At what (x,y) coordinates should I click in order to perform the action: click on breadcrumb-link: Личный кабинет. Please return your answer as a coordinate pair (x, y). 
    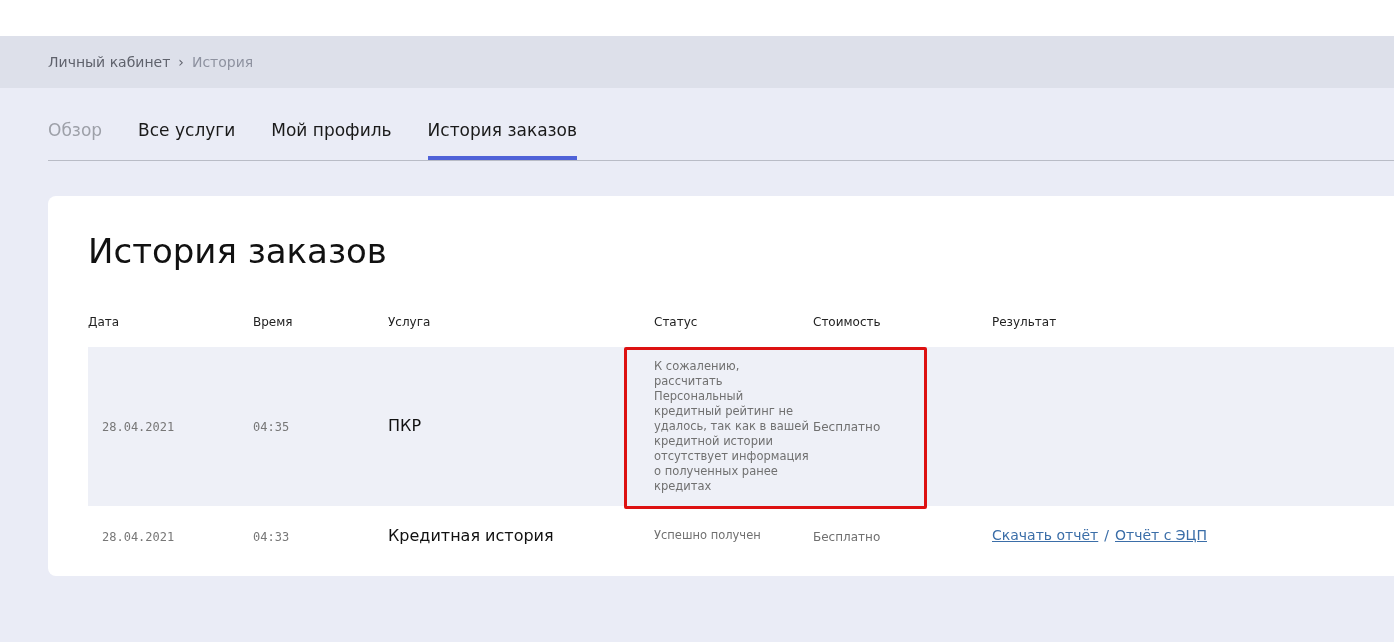
    Looking at the image, I should click on (109, 62).